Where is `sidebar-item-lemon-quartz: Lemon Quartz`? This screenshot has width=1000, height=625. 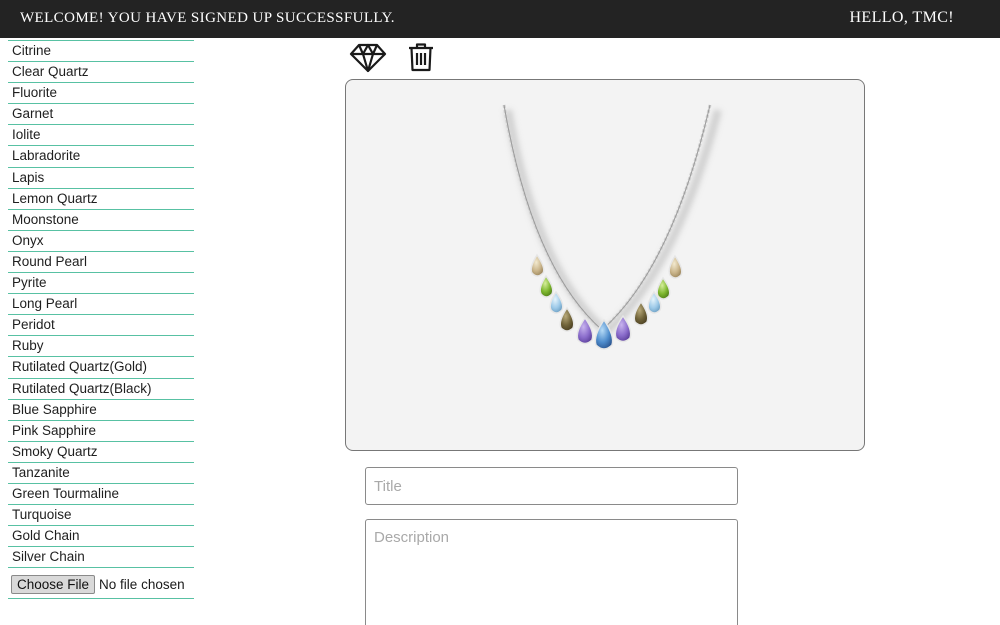
sidebar-item-lemon-quartz: Lemon Quartz is located at coordinates (101, 198).